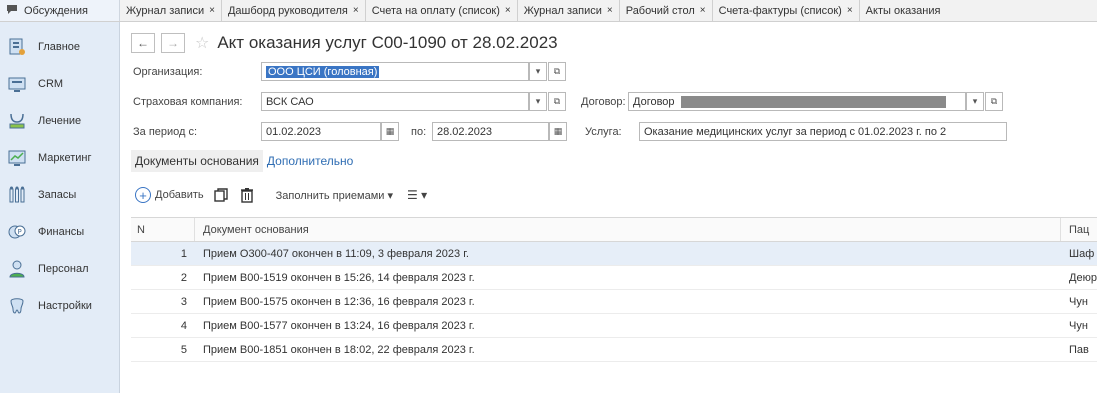 This screenshot has width=1097, height=393. What do you see at coordinates (628, 229) in the screenshot?
I see `column-header-document: Документ основания` at bounding box center [628, 229].